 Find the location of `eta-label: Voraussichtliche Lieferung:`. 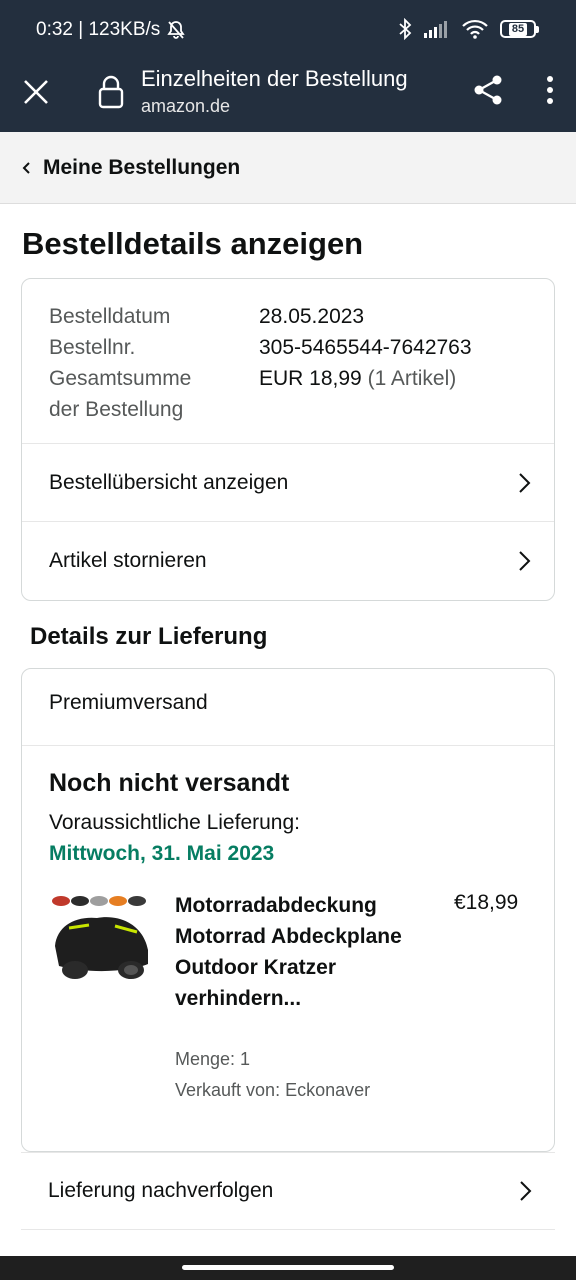

eta-label: Voraussichtliche Lieferung: is located at coordinates (174, 822).